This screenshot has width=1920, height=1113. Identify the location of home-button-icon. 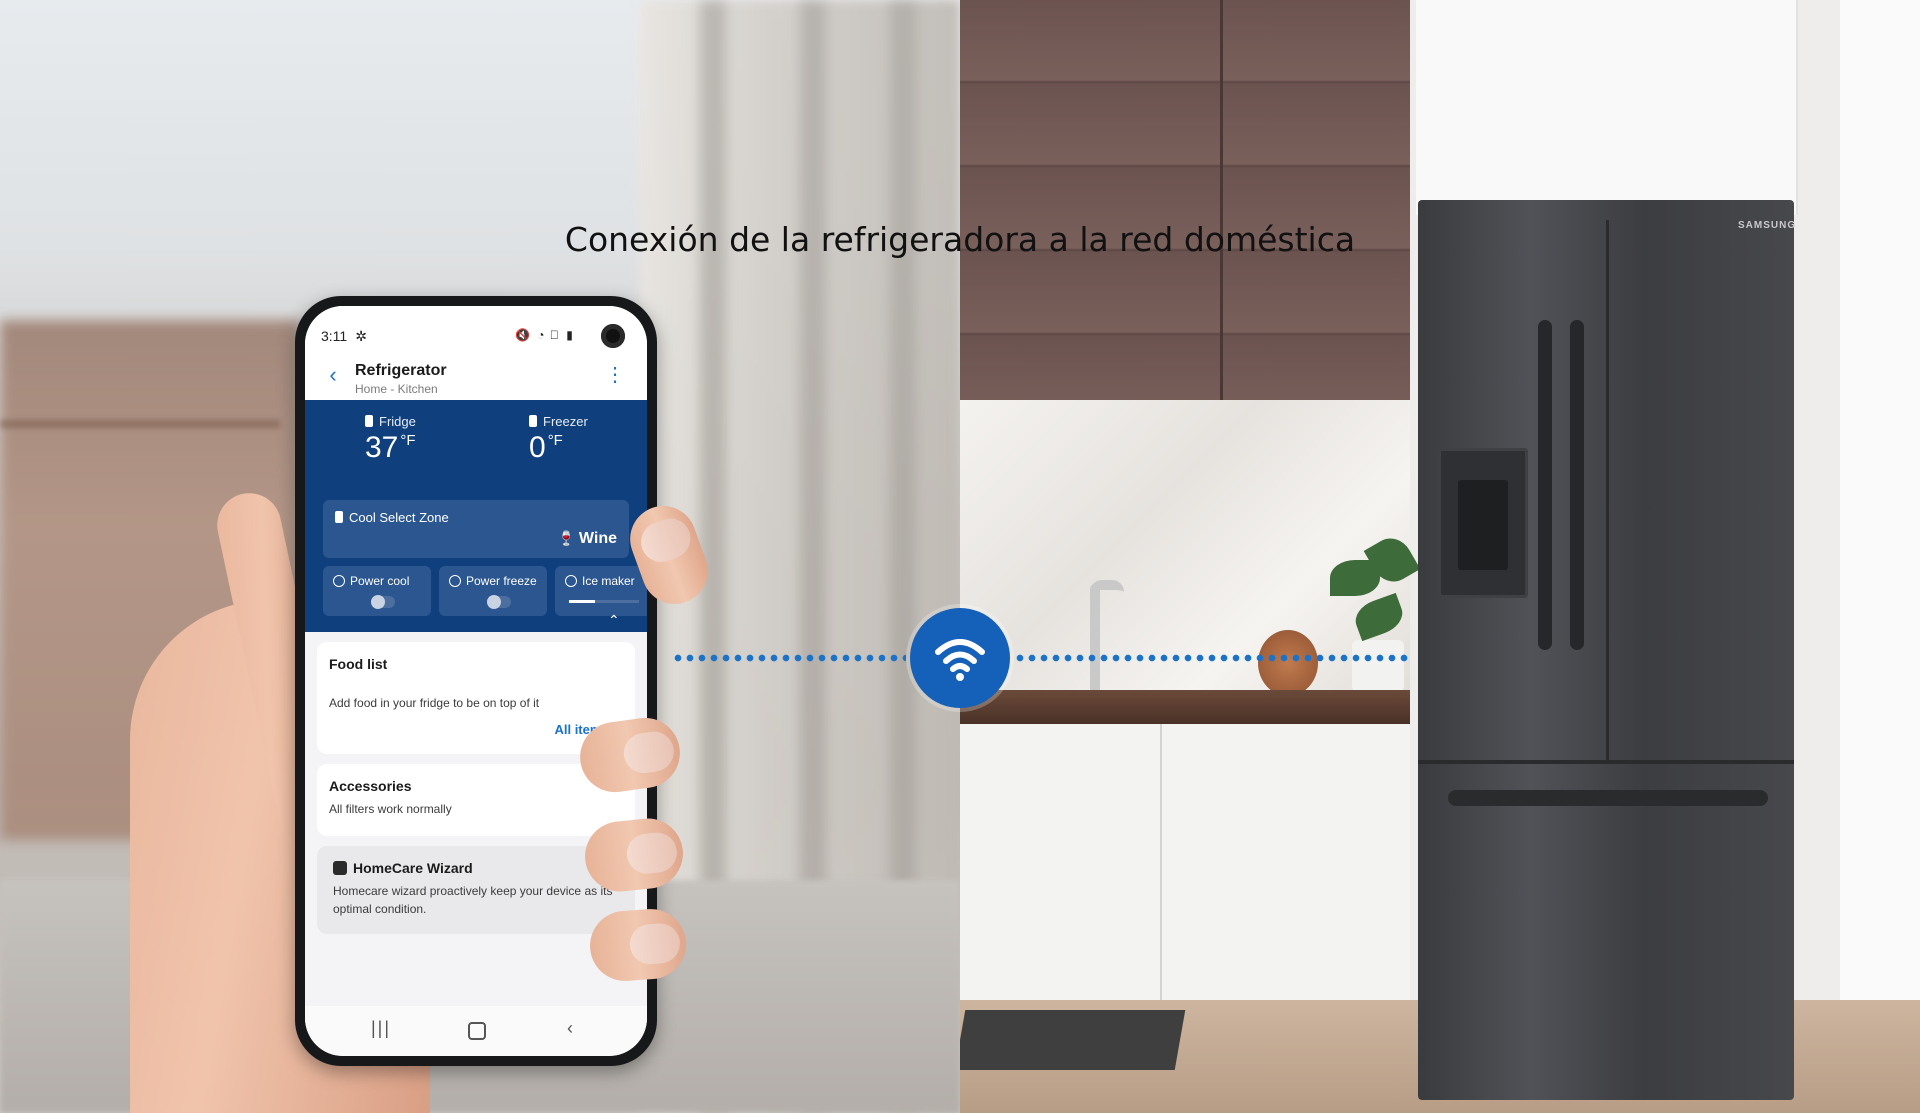
(477, 1031).